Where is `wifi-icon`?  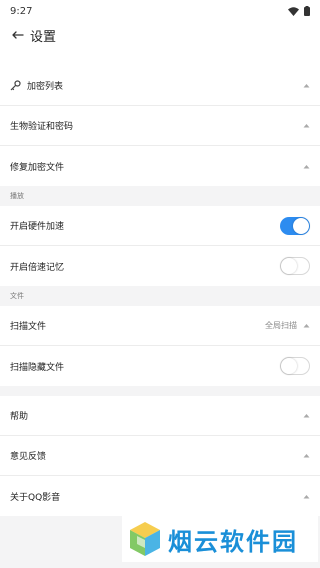
wifi-icon is located at coordinates (293, 11).